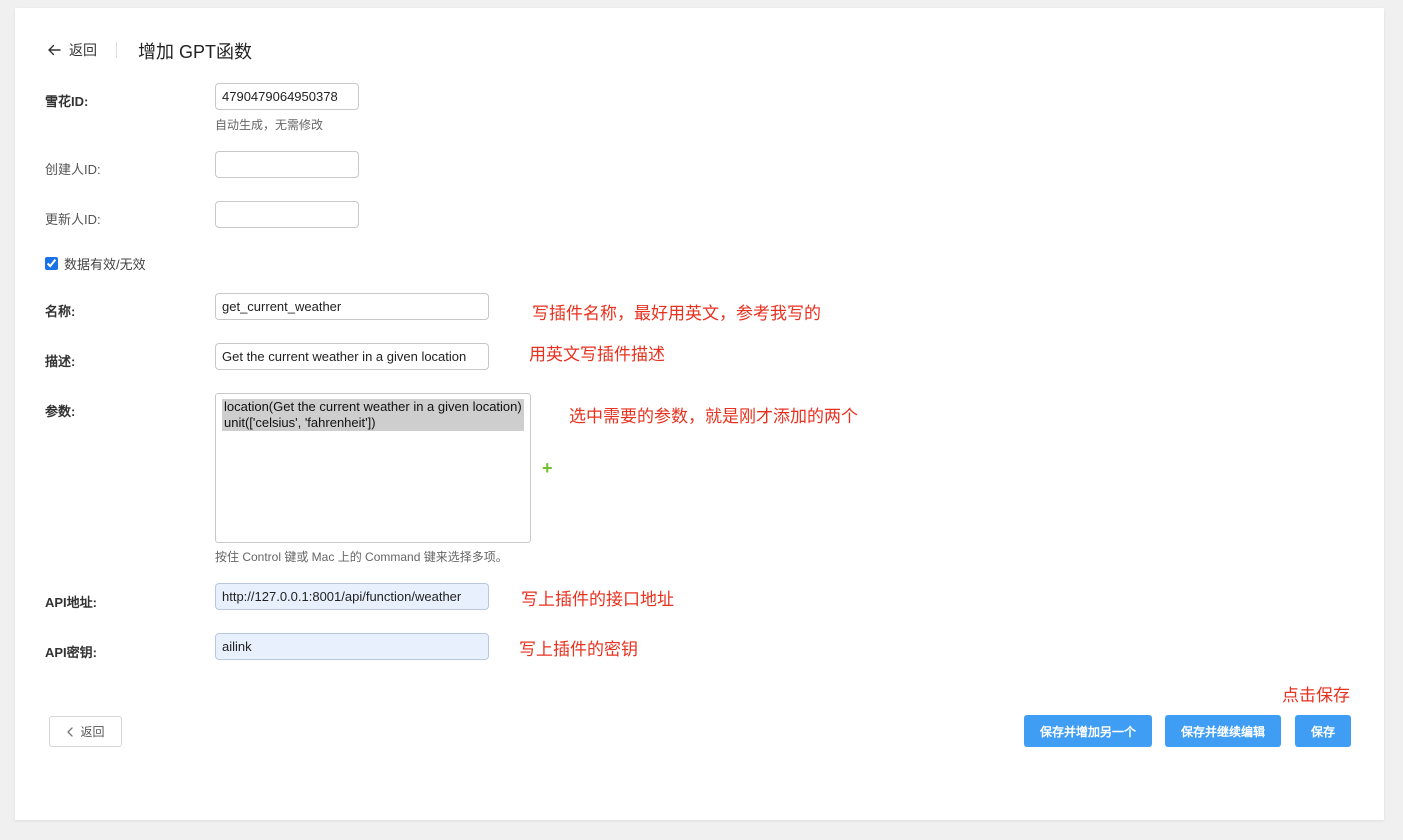  Describe the element at coordinates (60, 411) in the screenshot. I see `parameters-label: 参数:` at that location.